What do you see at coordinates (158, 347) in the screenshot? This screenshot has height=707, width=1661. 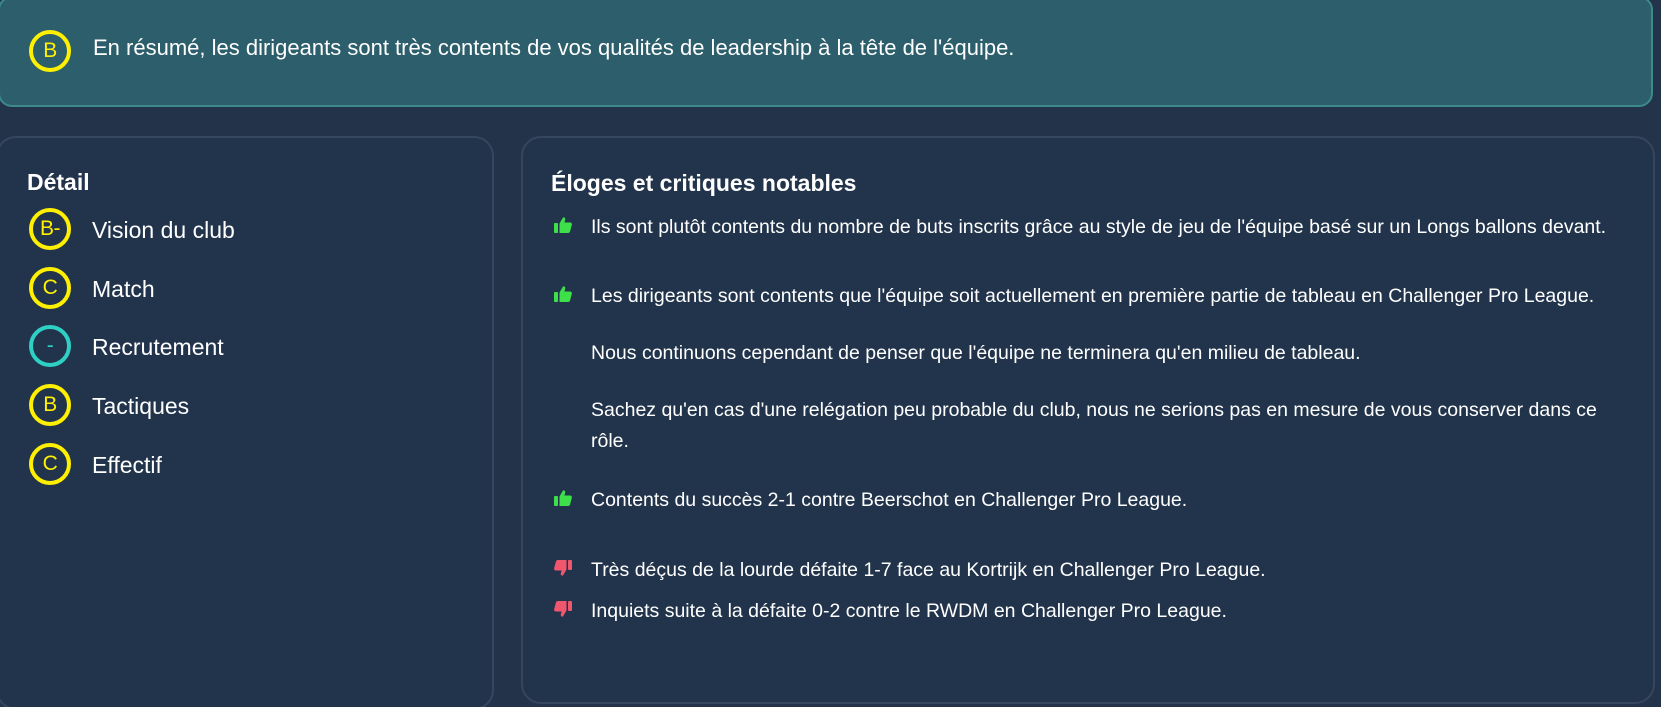 I see `detail-label: Recrutement` at bounding box center [158, 347].